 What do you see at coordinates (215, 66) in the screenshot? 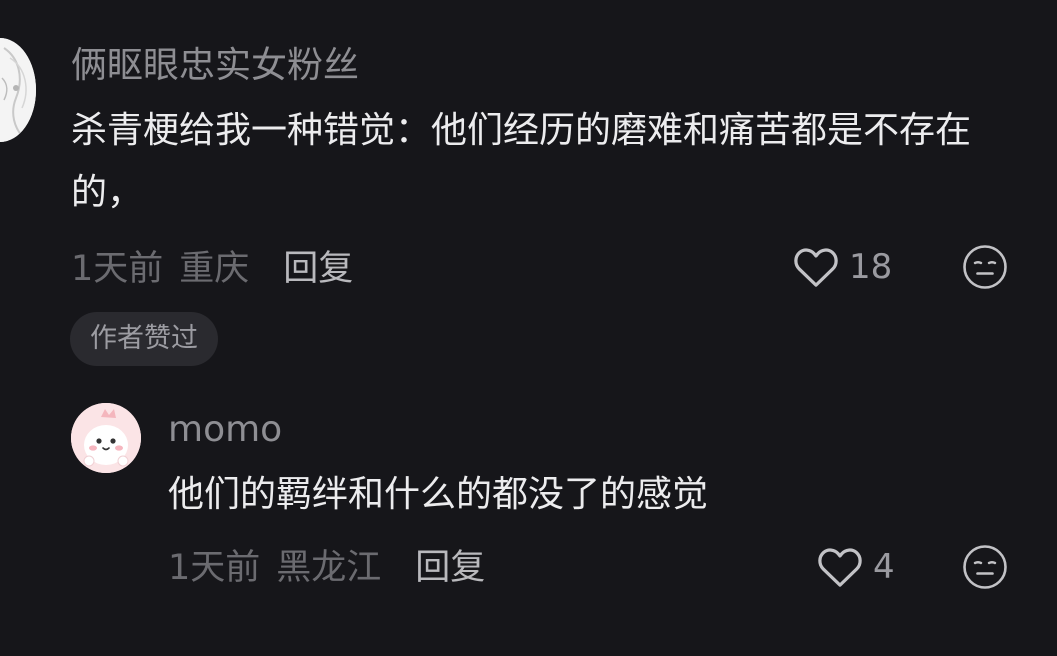
I see `commenter-username: 俩眍眼忠实女粉丝` at bounding box center [215, 66].